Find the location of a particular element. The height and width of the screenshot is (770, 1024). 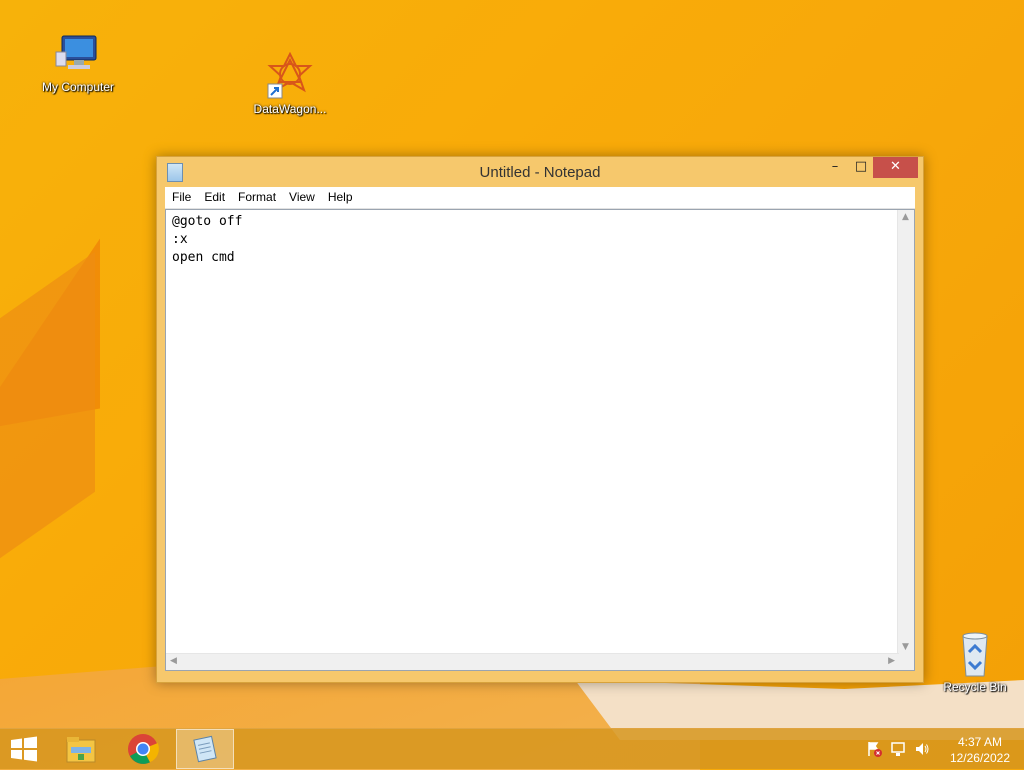

menu-edit: Edit is located at coordinates (214, 195).